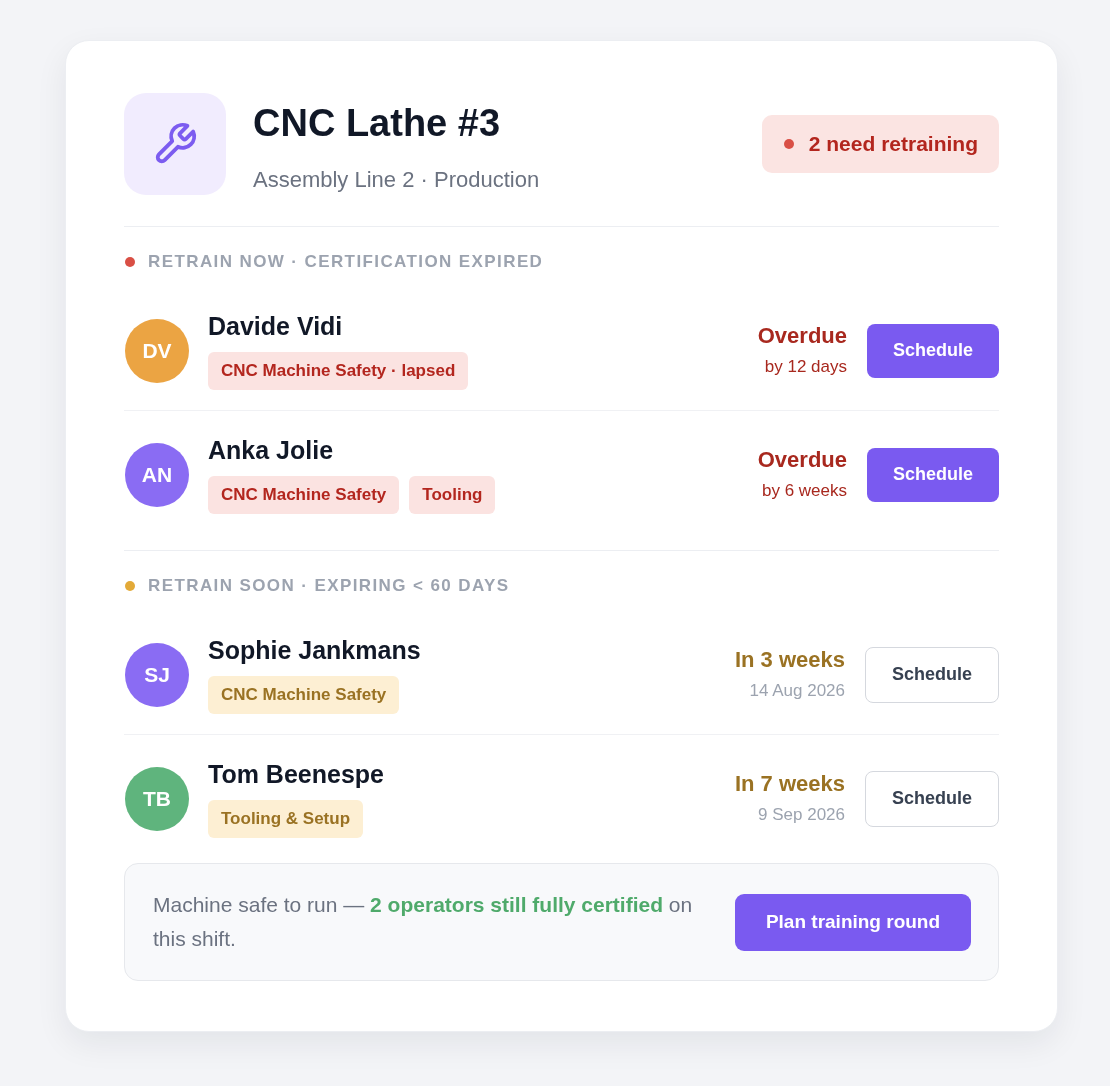 The image size is (1110, 1086). What do you see at coordinates (397, 180) in the screenshot?
I see `machine-subtitle: Assembly Line 2 · Production` at bounding box center [397, 180].